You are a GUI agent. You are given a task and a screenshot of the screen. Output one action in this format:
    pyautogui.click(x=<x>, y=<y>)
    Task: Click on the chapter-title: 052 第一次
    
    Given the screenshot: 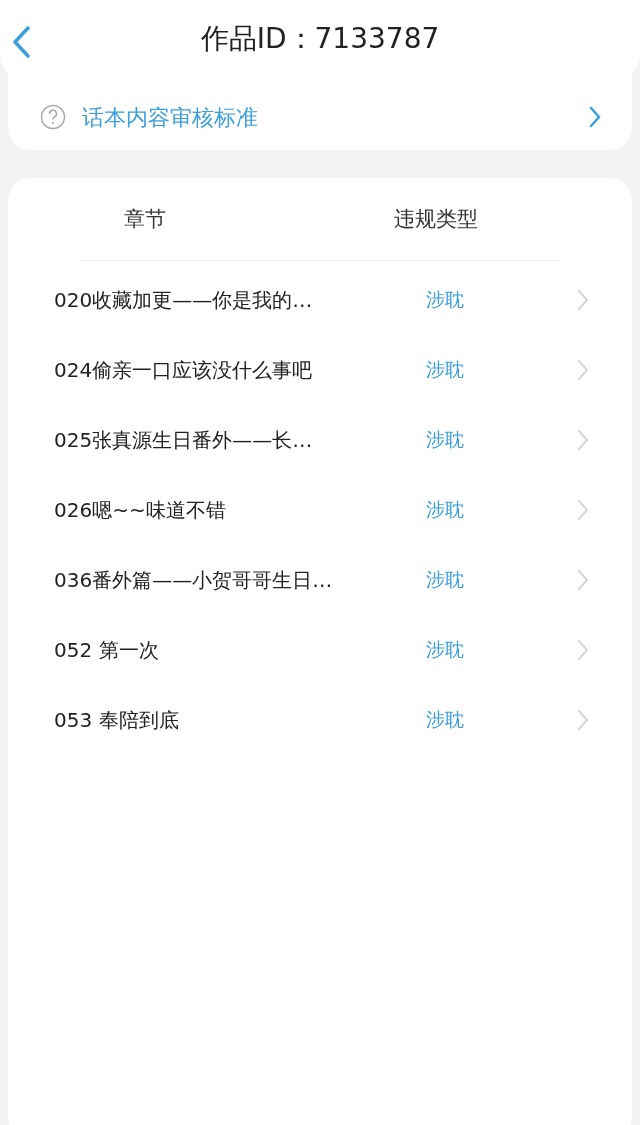 What is the action you would take?
    pyautogui.click(x=107, y=650)
    